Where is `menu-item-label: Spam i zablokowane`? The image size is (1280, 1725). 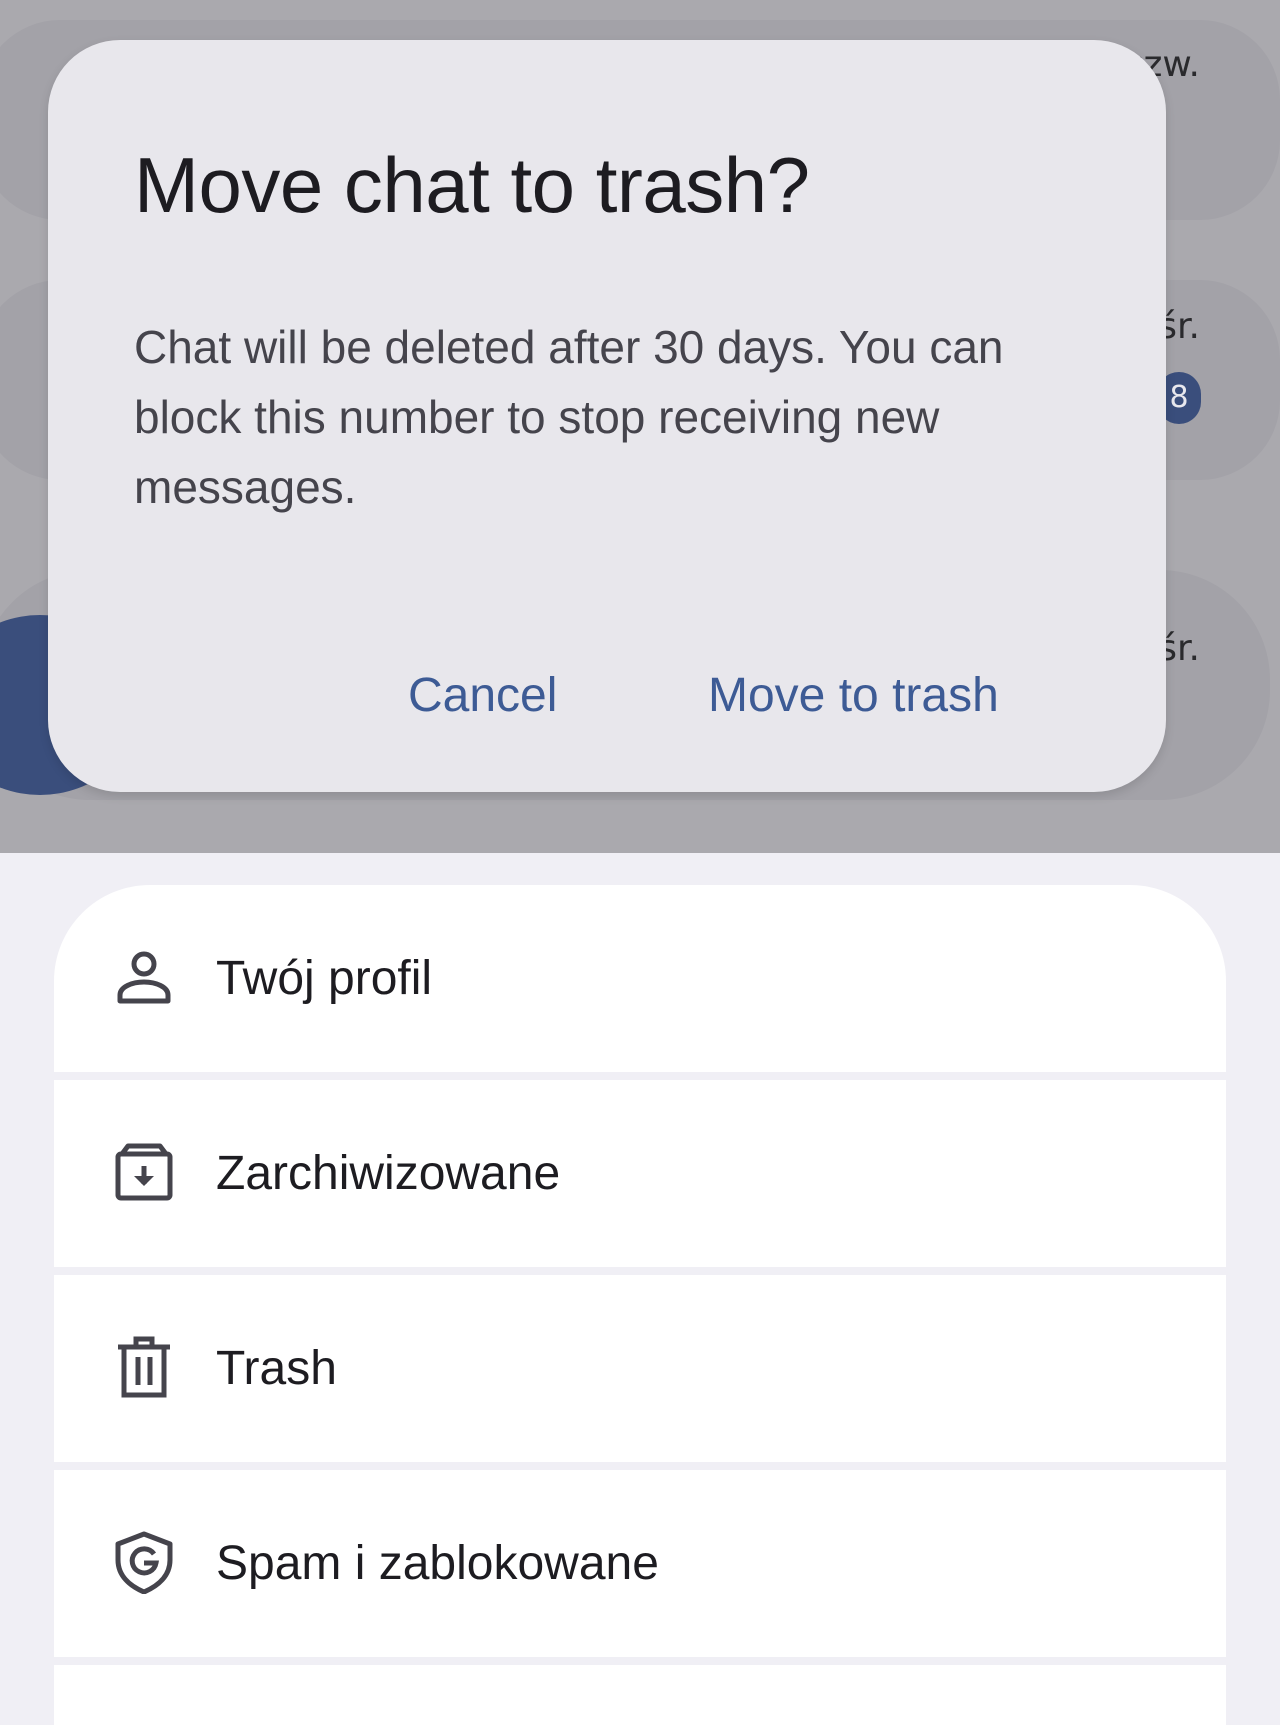
menu-item-label: Spam i zablokowane is located at coordinates (437, 1563).